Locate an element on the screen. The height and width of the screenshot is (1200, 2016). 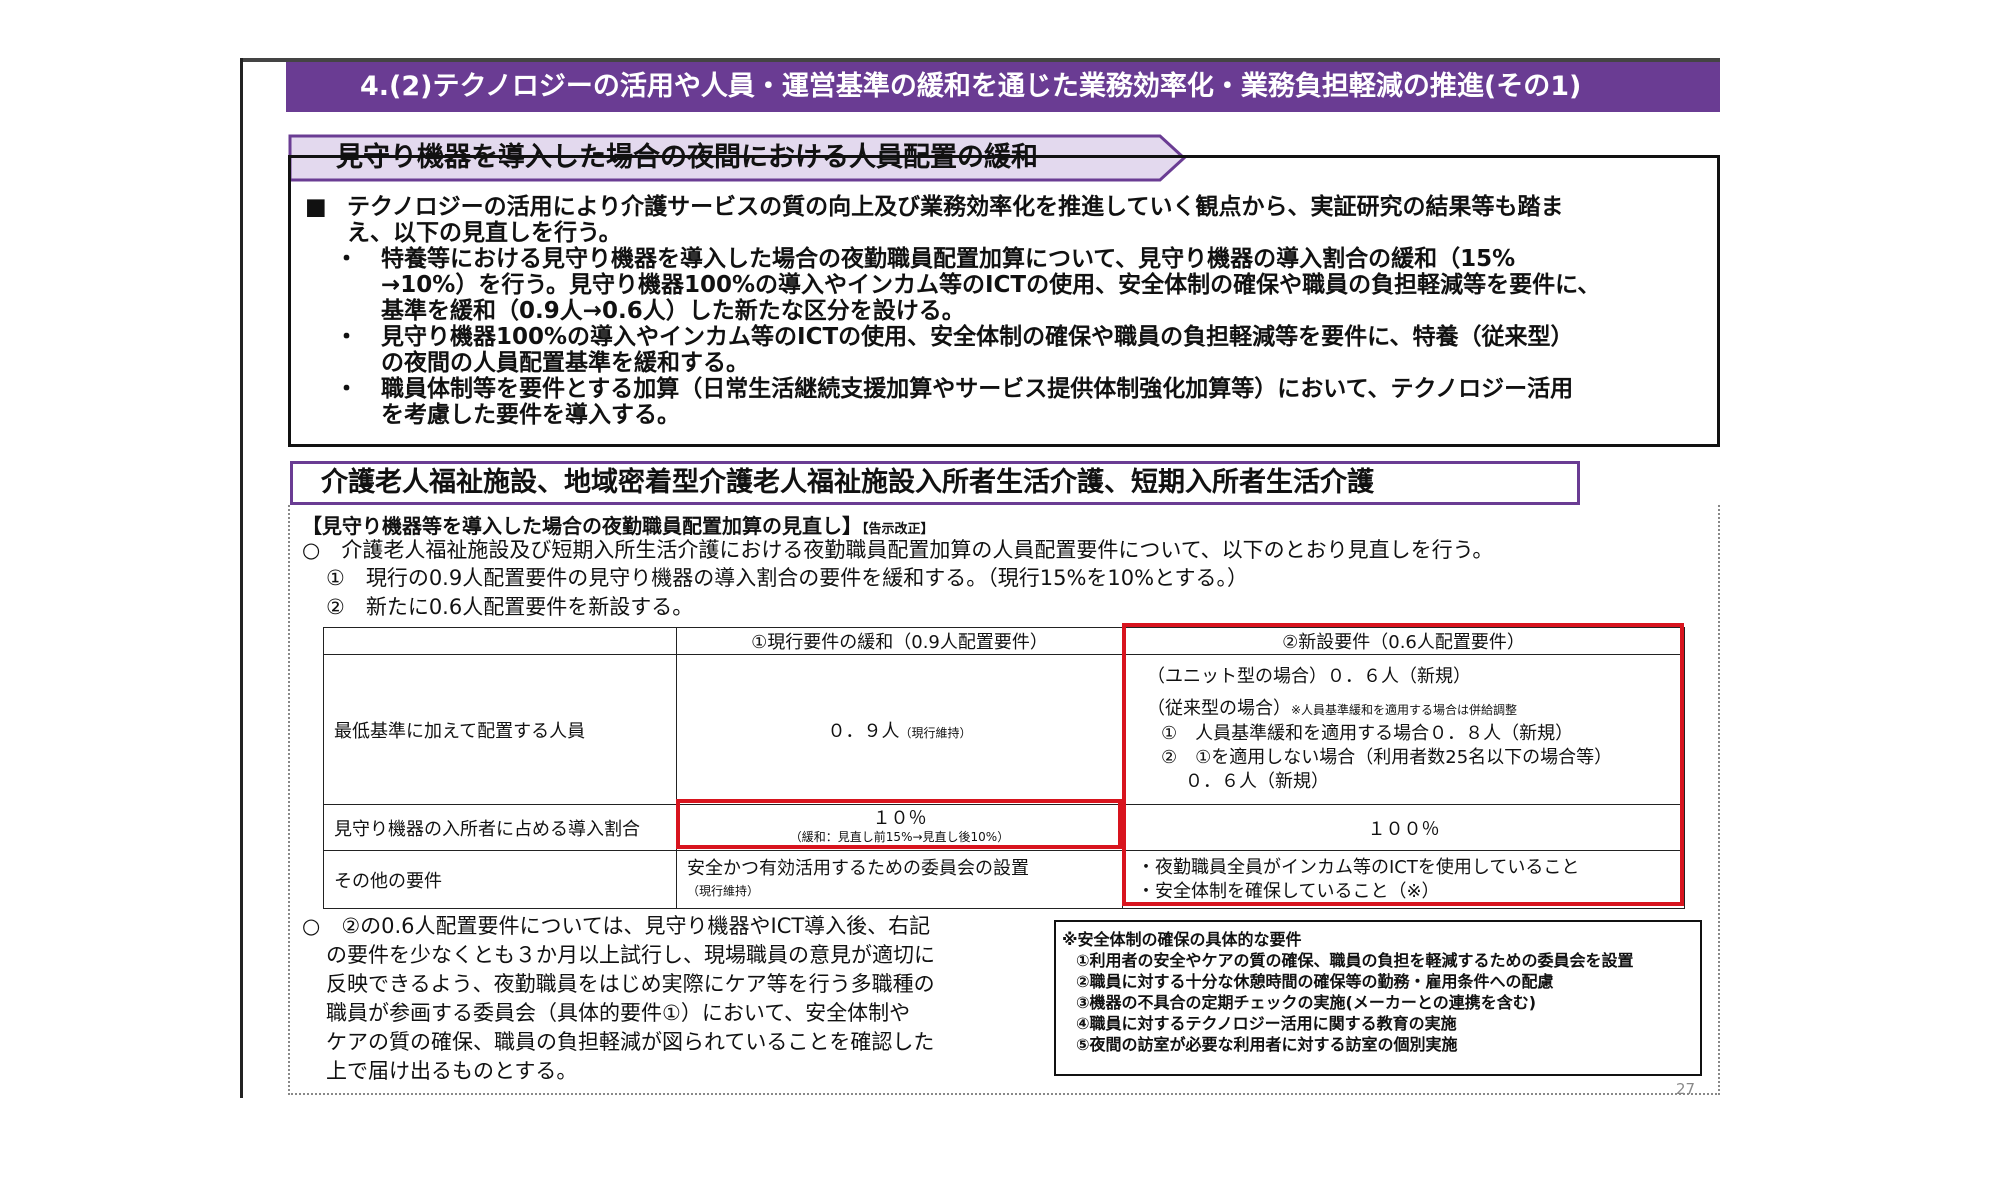
row-label-other: その他の要件 is located at coordinates (500, 879).